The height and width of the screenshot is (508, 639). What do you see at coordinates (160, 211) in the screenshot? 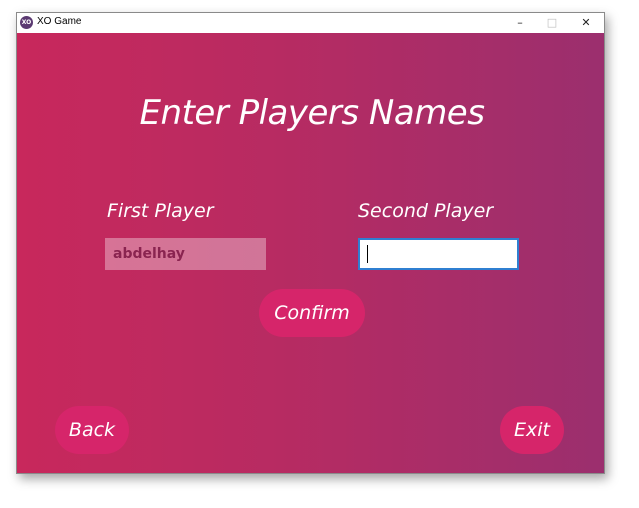
I see `first-player-label: First Player` at bounding box center [160, 211].